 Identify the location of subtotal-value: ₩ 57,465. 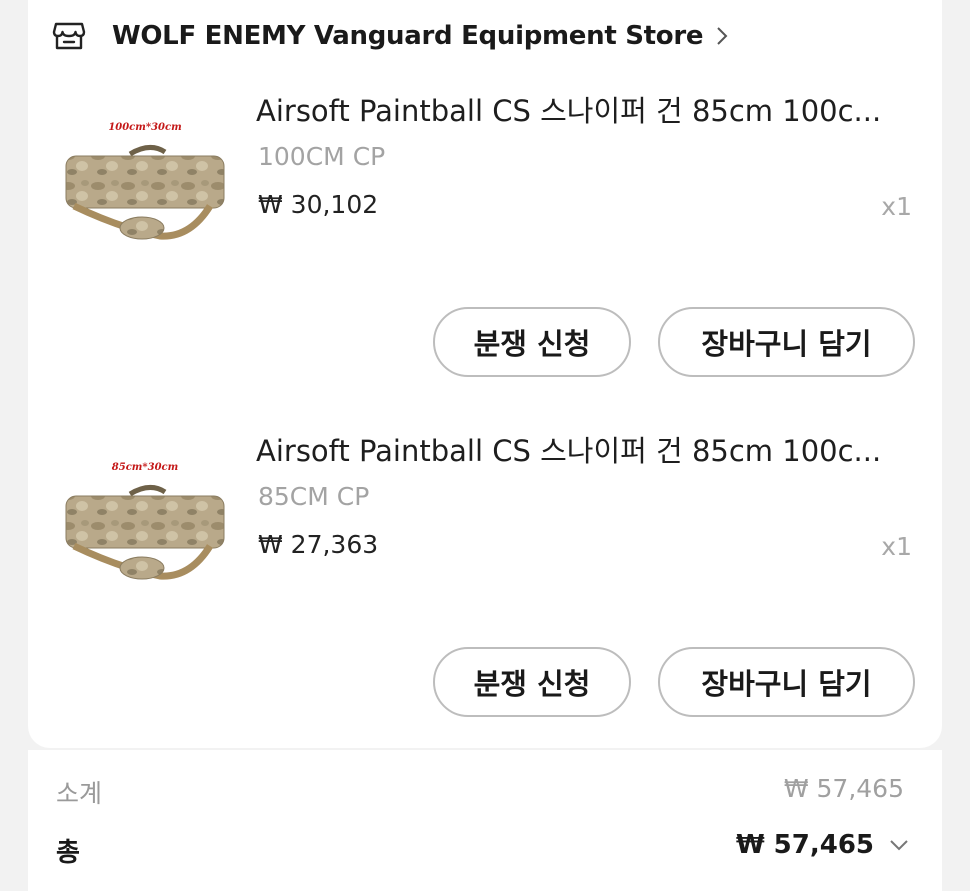
(843, 788).